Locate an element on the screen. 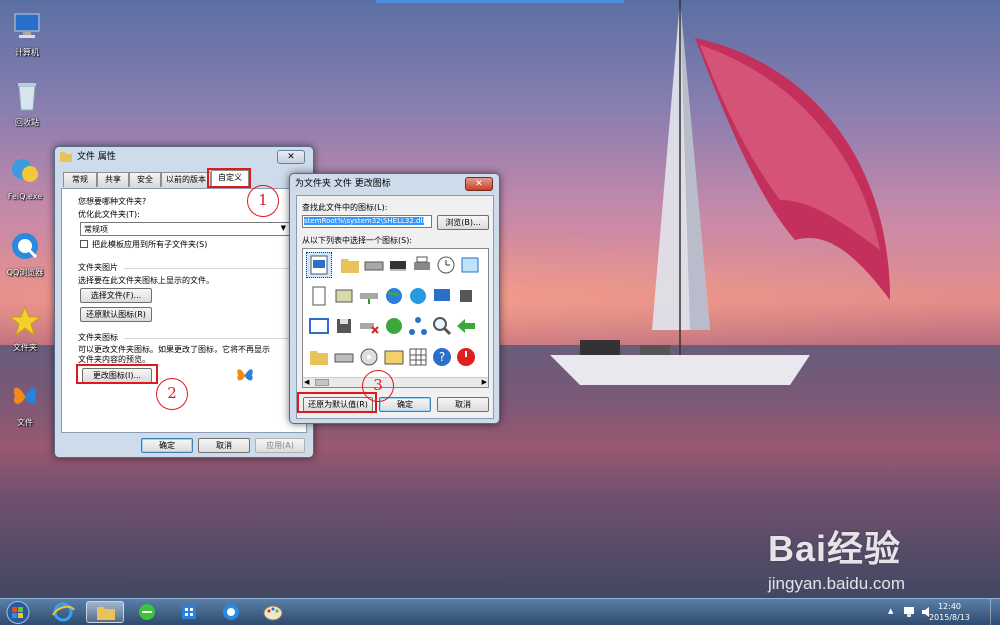 The image size is (1000, 625). help-icon: ? is located at coordinates (442, 357).